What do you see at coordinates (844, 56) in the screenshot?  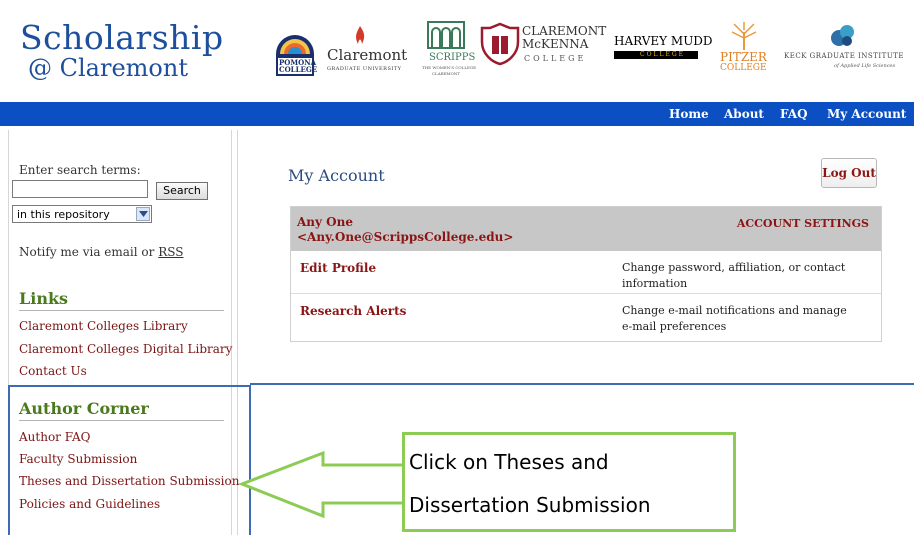 I see `keck-name: KECK GRADUATE INSTITUTE` at bounding box center [844, 56].